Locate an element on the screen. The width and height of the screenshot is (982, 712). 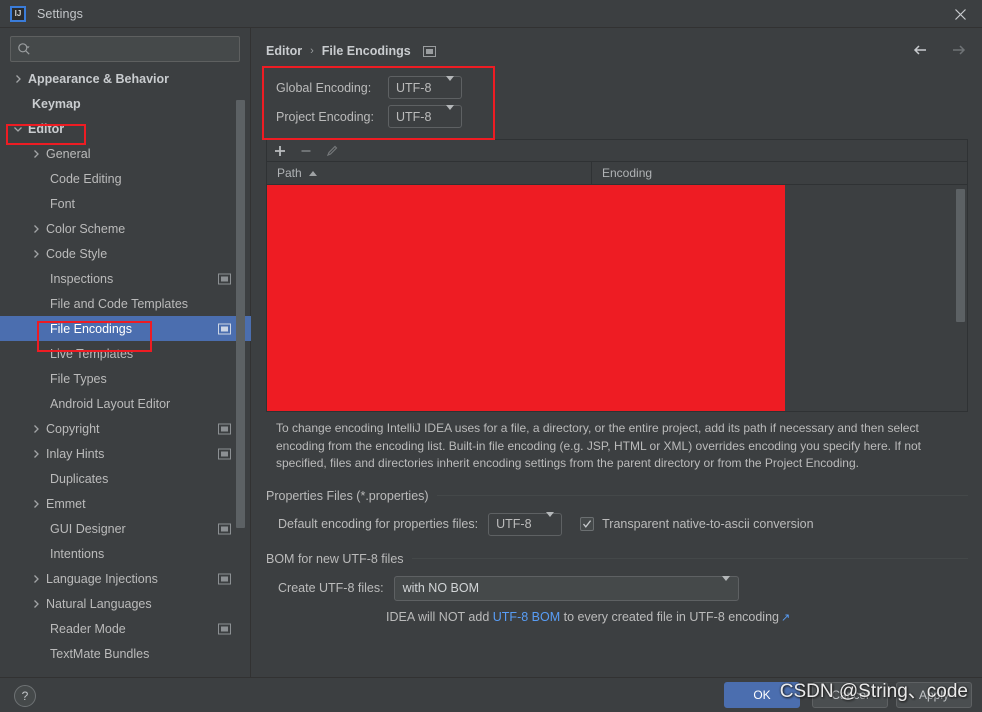
create-utf8-files-row: Create UTF-8 files: with NO BOM is located at coordinates (630, 588).